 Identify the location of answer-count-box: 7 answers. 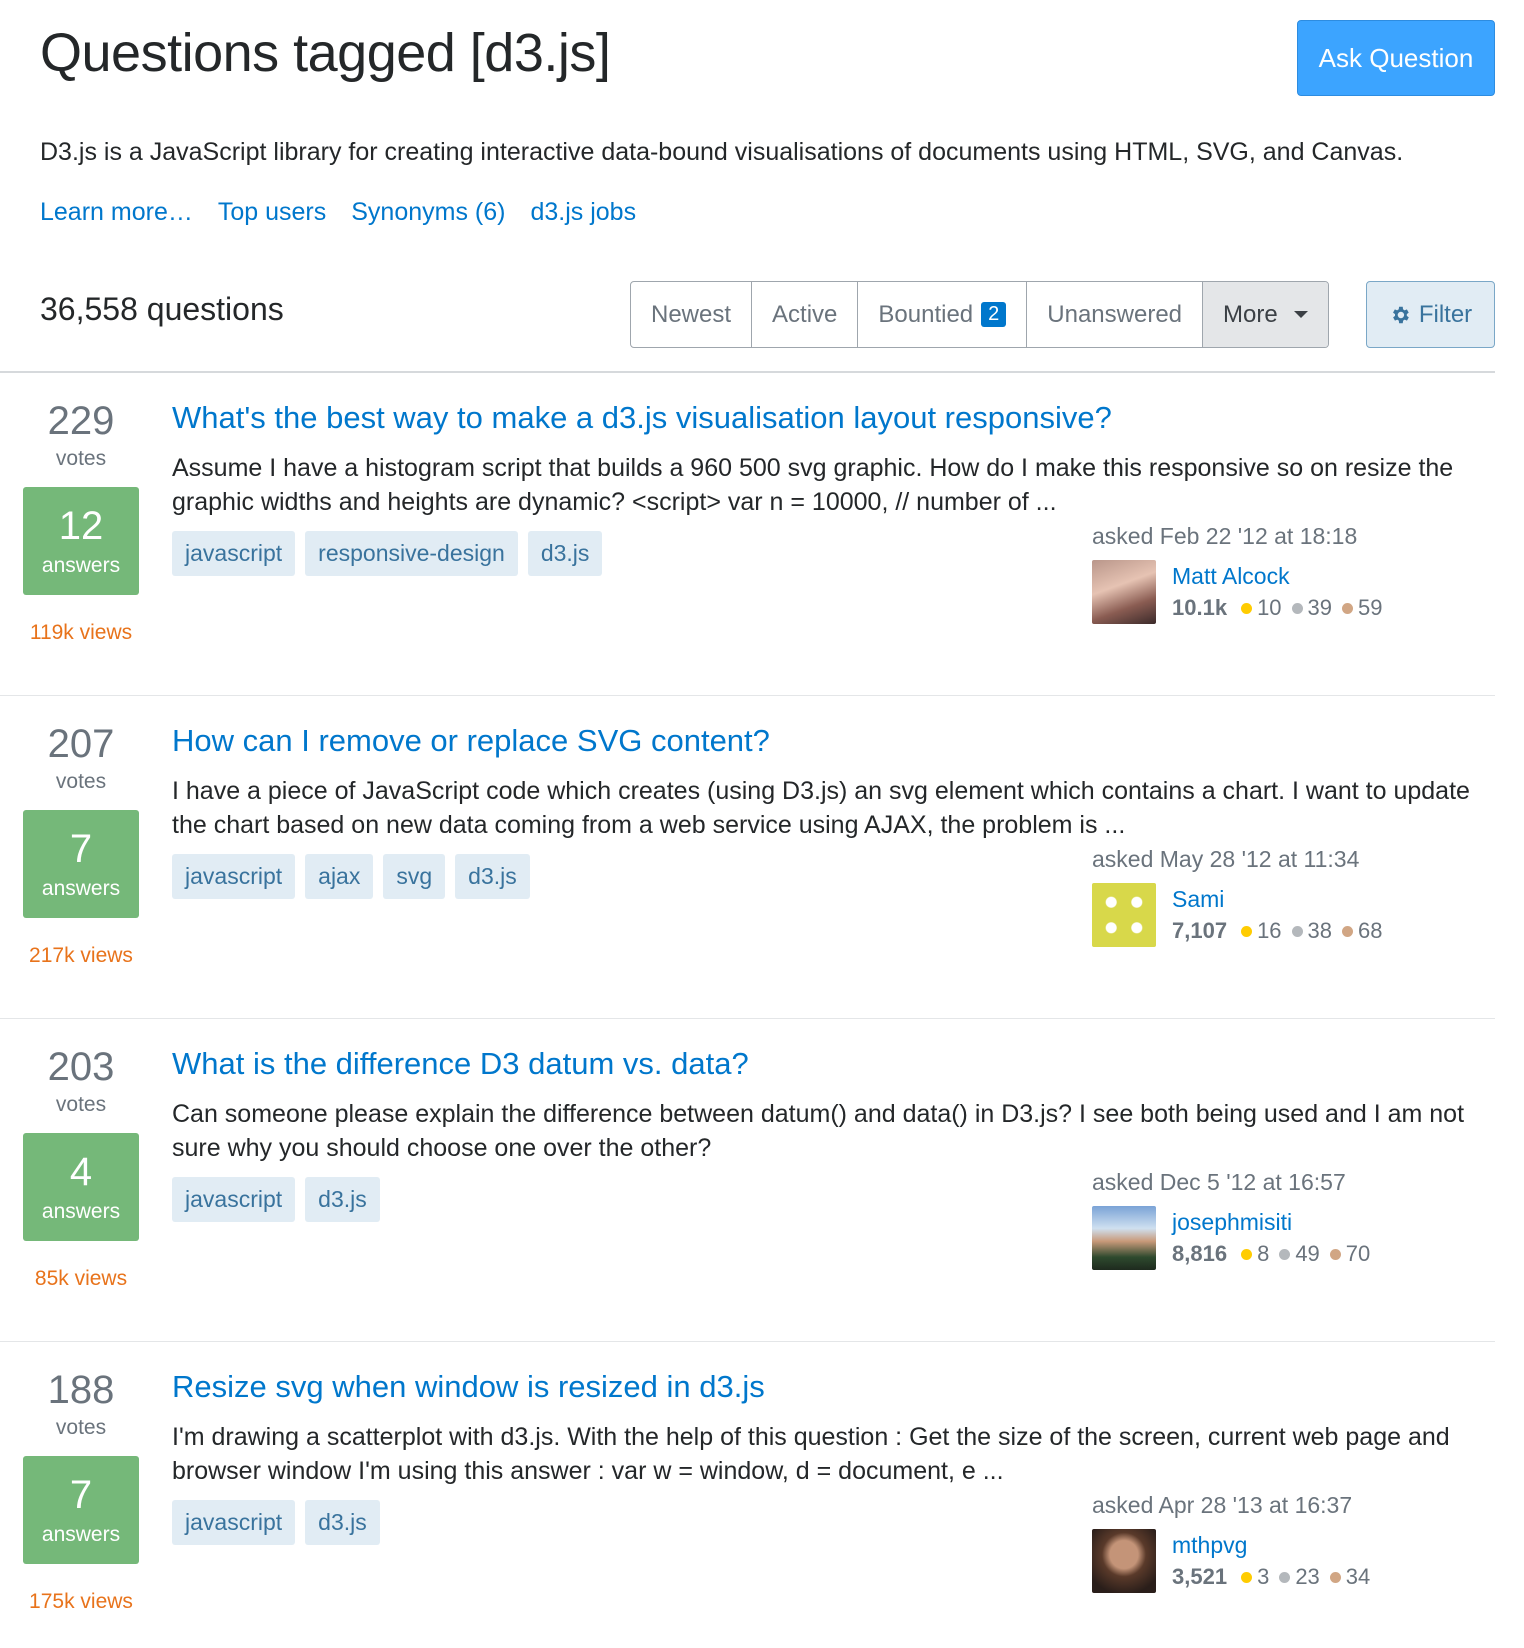
(81, 864).